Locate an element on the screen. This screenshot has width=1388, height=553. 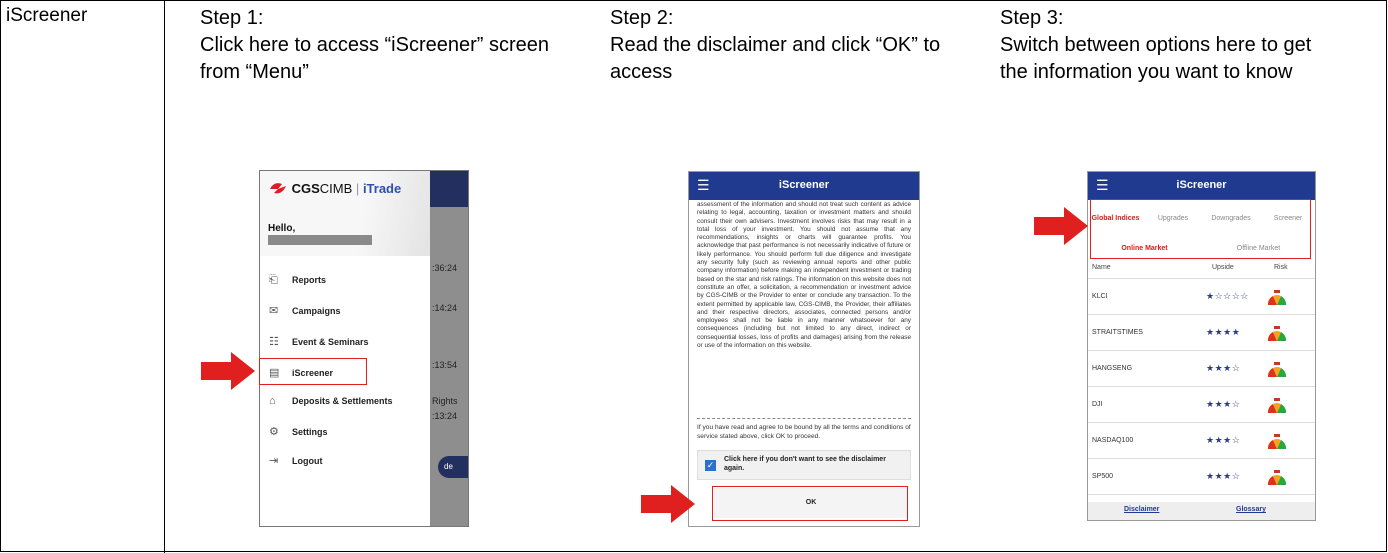
bg-time: :13:24 is located at coordinates (445, 416).